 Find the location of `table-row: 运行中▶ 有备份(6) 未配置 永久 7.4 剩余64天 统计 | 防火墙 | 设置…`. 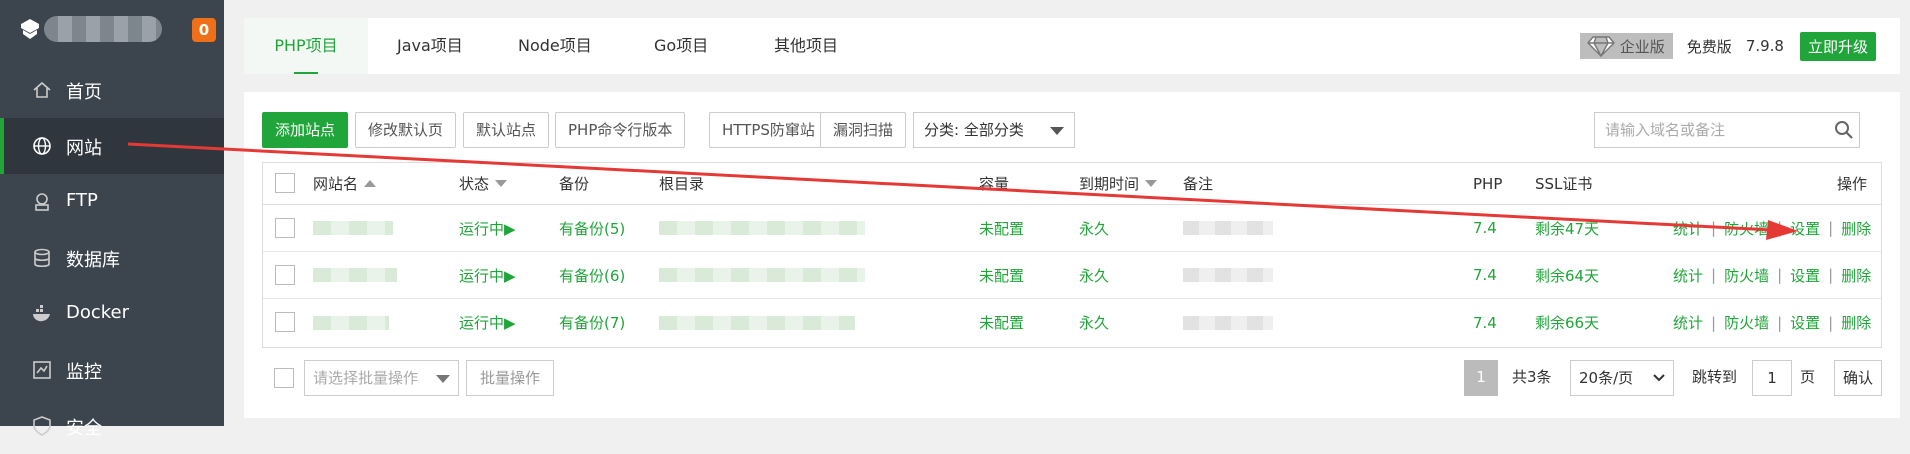

table-row: 运行中▶ 有备份(6) 未配置 永久 7.4 剩余64天 统计 | 防火墙 | 设置… is located at coordinates (1072, 275).